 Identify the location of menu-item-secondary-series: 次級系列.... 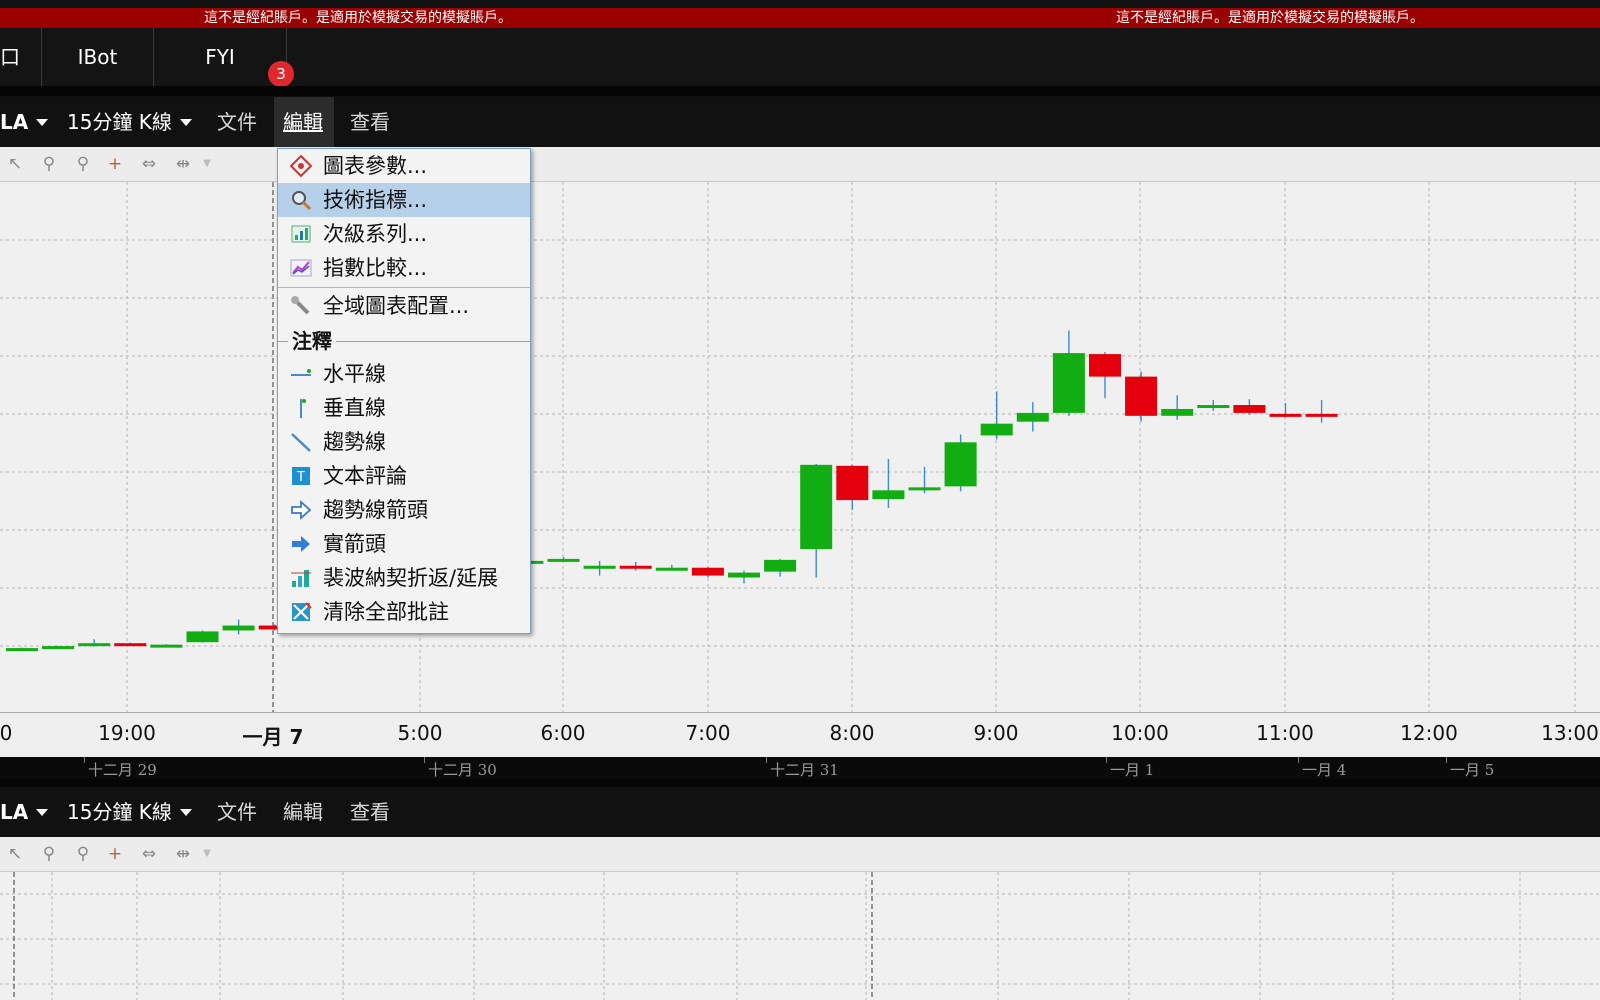
(404, 234).